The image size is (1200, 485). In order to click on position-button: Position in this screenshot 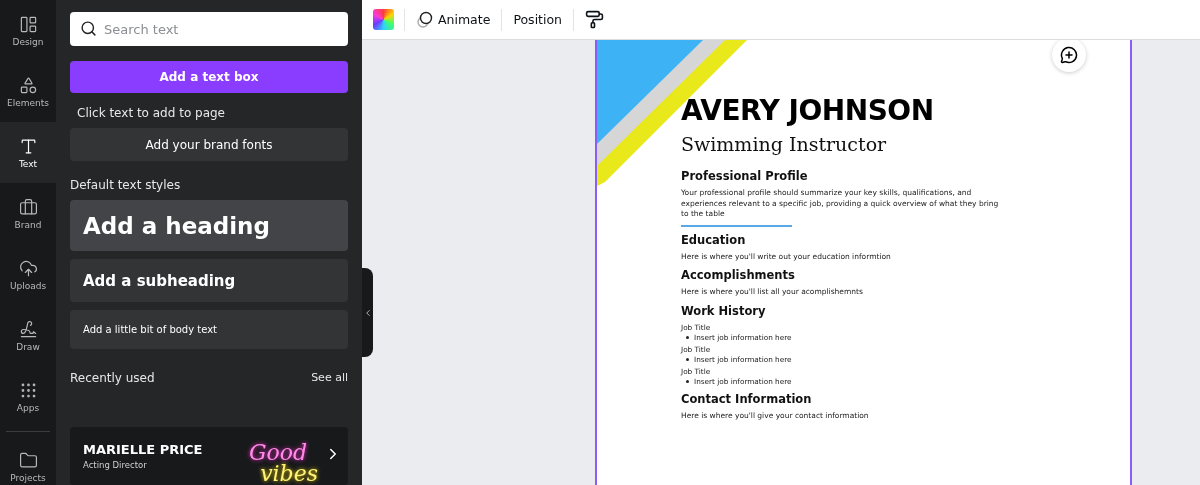, I will do `click(538, 19)`.